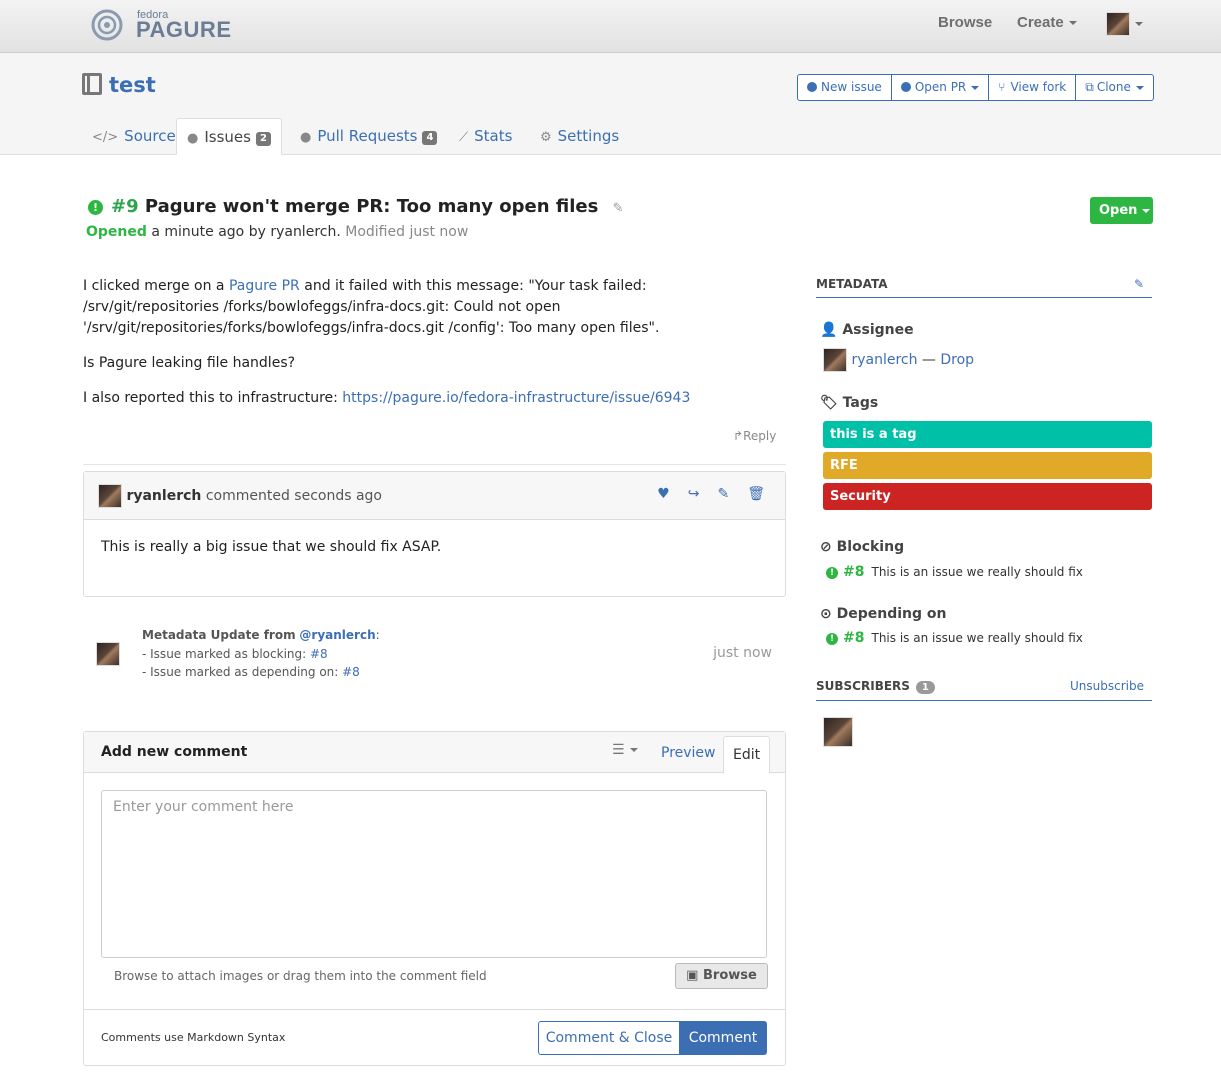 Image resolution: width=1221 pixels, height=1072 pixels. I want to click on tab-issues: ● Issues 2, so click(229, 136).